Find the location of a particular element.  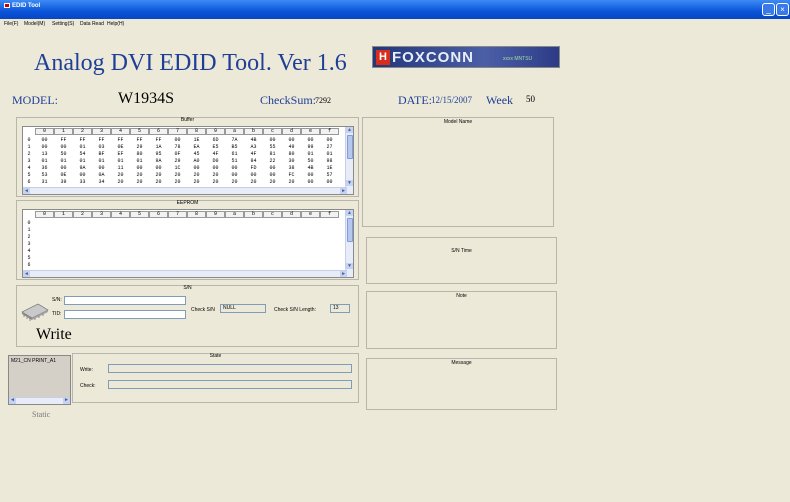

grid-cell: EF is located at coordinates (120, 154).